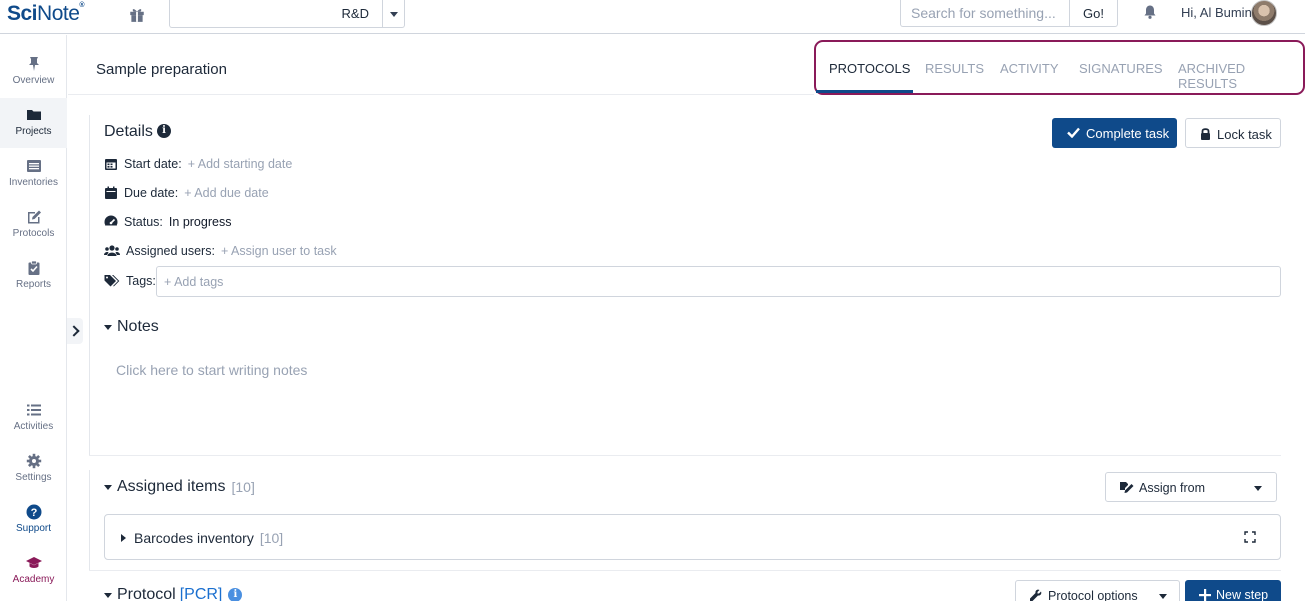 The height and width of the screenshot is (601, 1305). I want to click on tags-input: + Add tags, so click(718, 281).